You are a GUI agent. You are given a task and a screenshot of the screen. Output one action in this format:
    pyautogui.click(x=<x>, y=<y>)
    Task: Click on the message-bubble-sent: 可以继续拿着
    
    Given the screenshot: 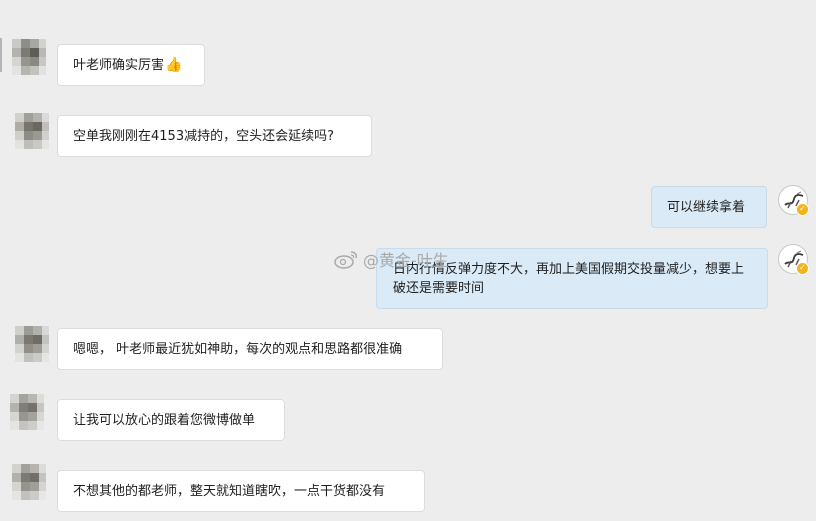 What is the action you would take?
    pyautogui.click(x=709, y=207)
    